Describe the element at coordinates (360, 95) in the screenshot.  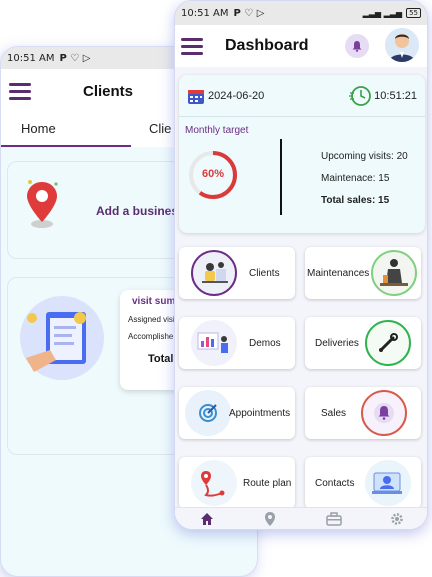
I see `clock-icon` at that location.